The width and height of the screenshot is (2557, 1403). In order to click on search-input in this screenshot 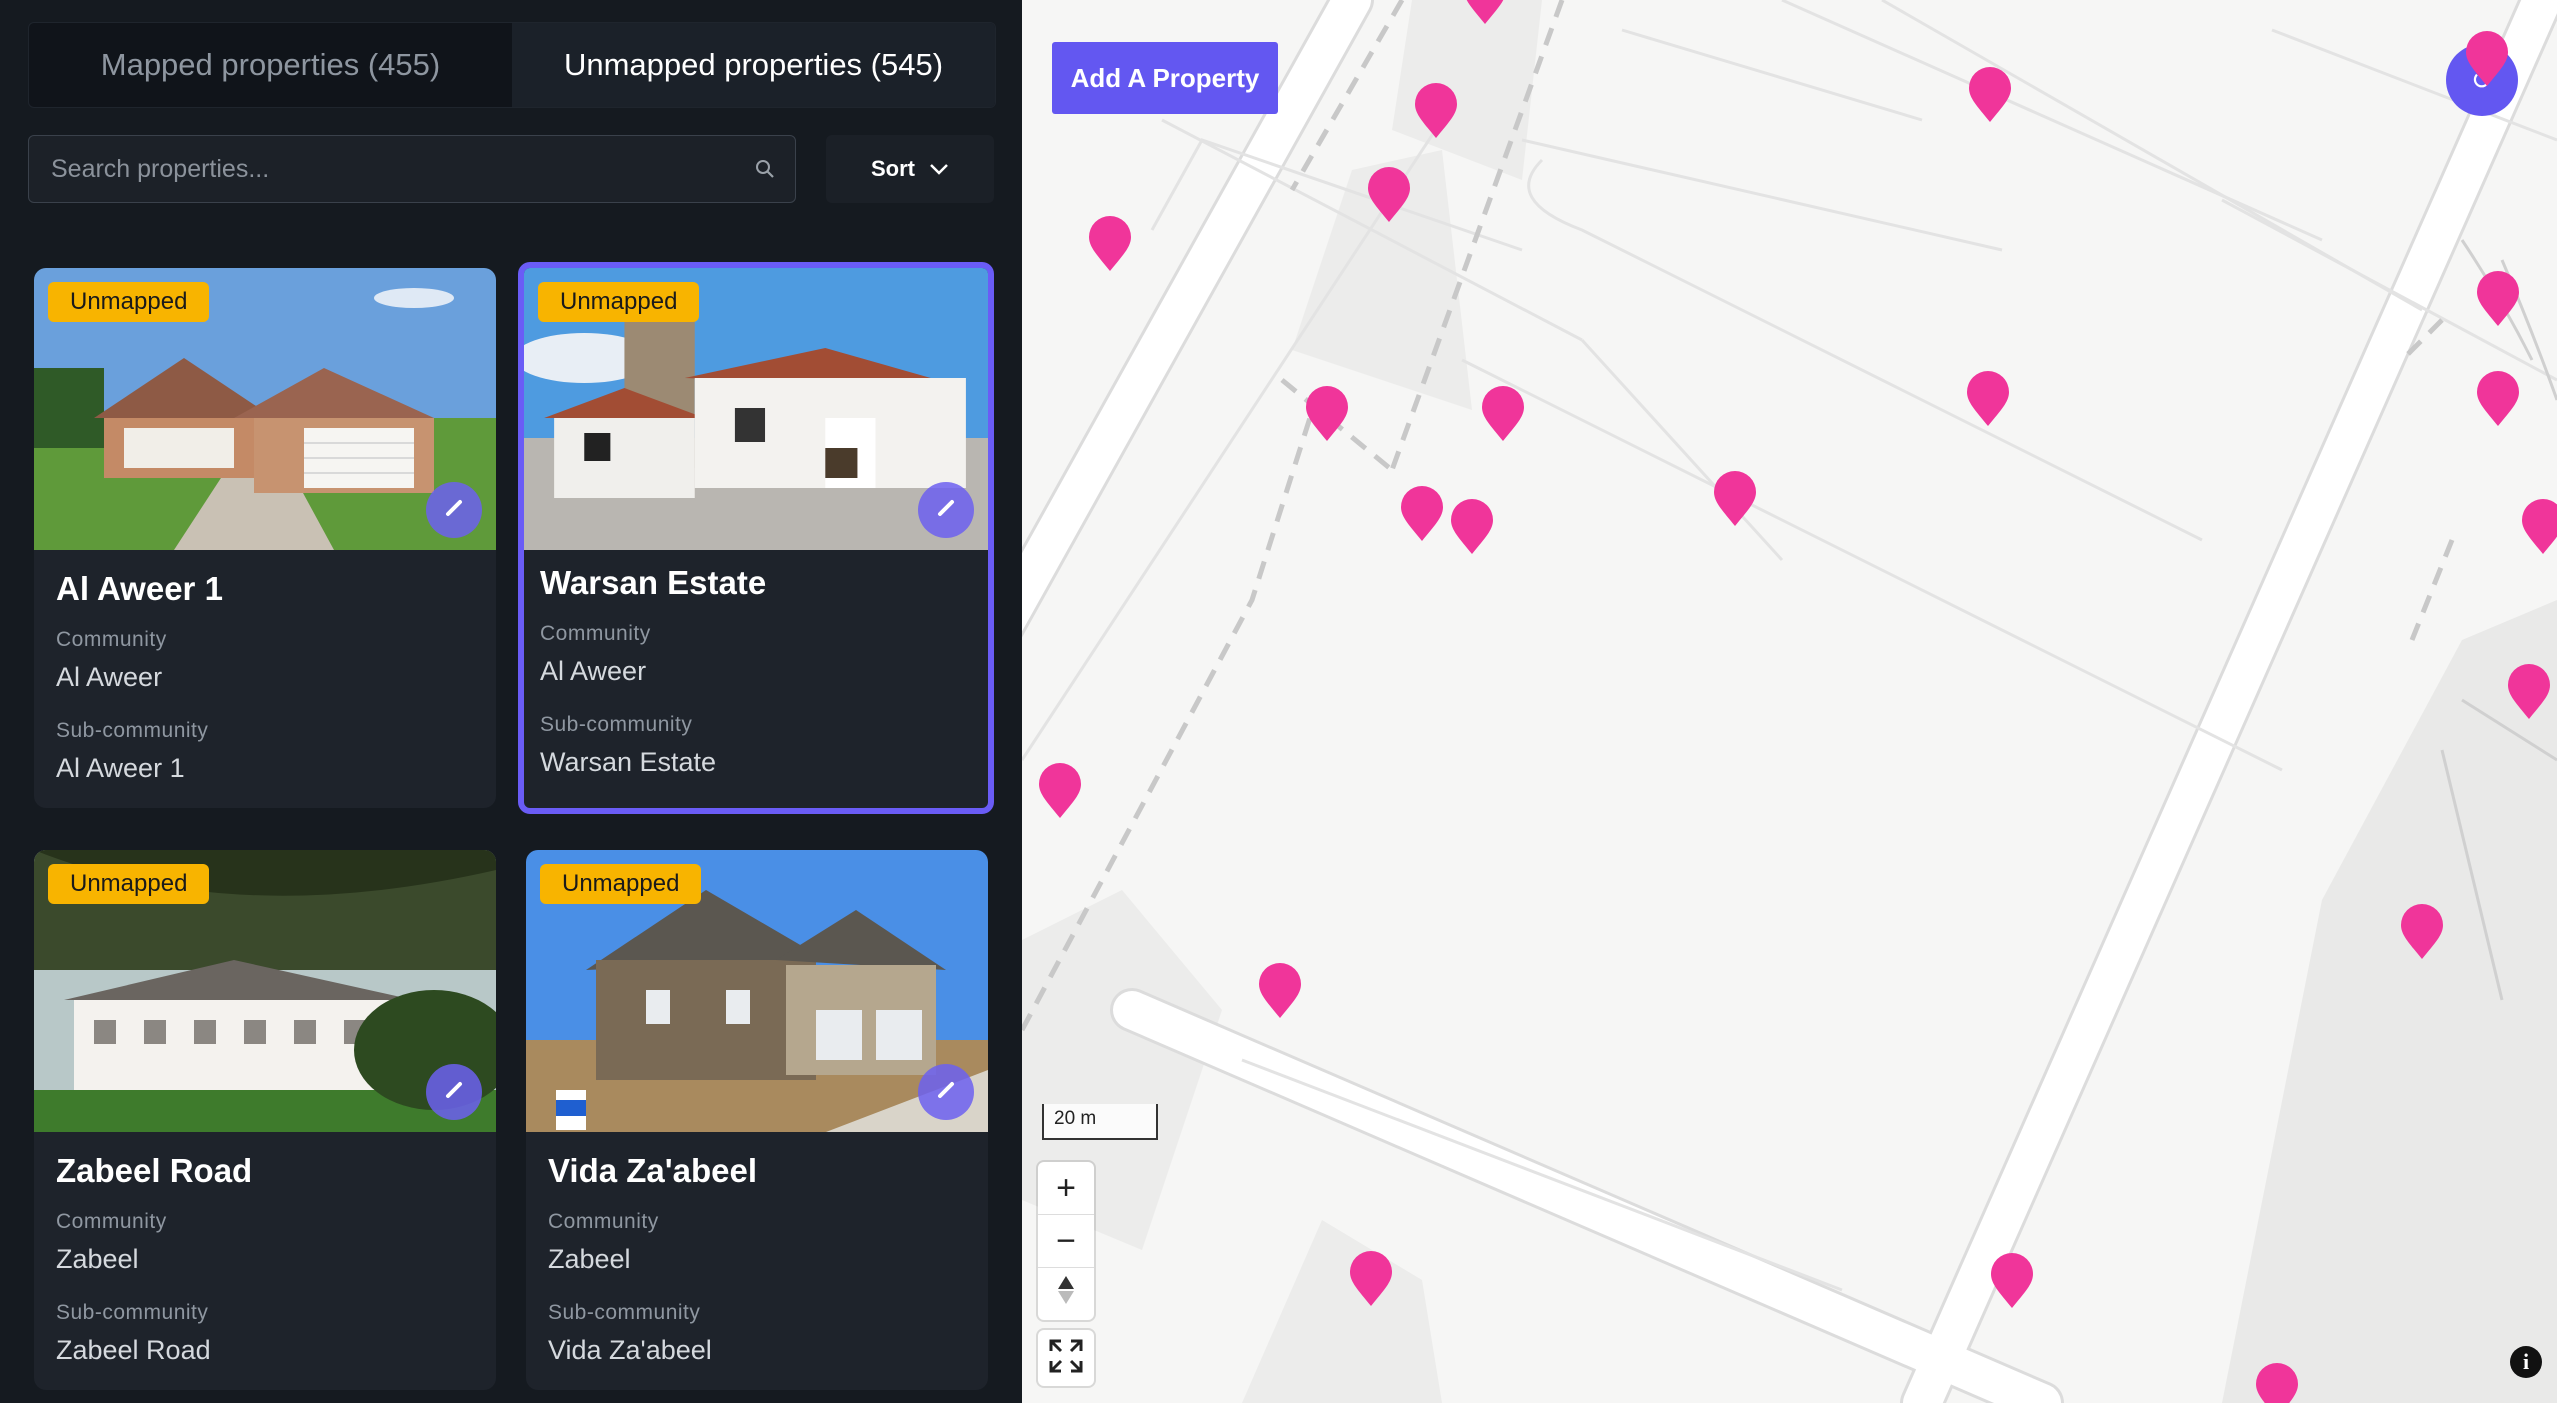, I will do `click(382, 169)`.